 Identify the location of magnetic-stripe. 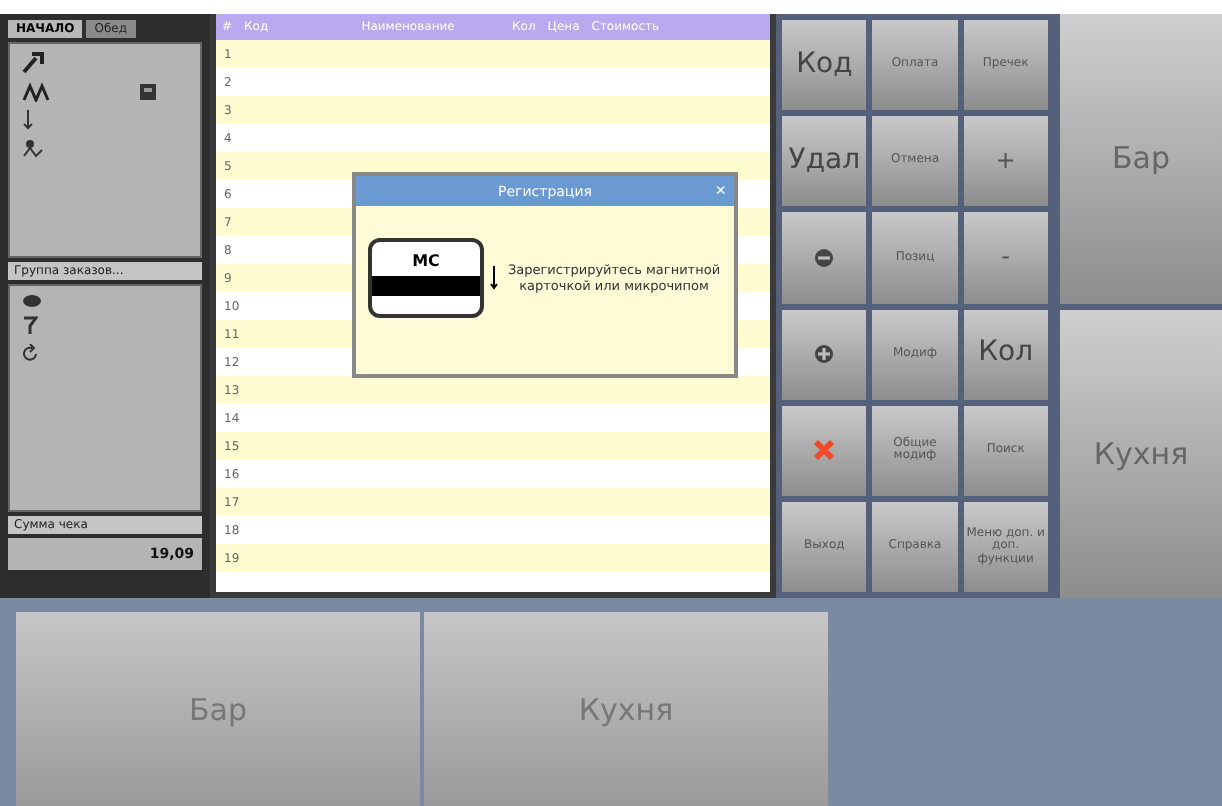
(426, 286).